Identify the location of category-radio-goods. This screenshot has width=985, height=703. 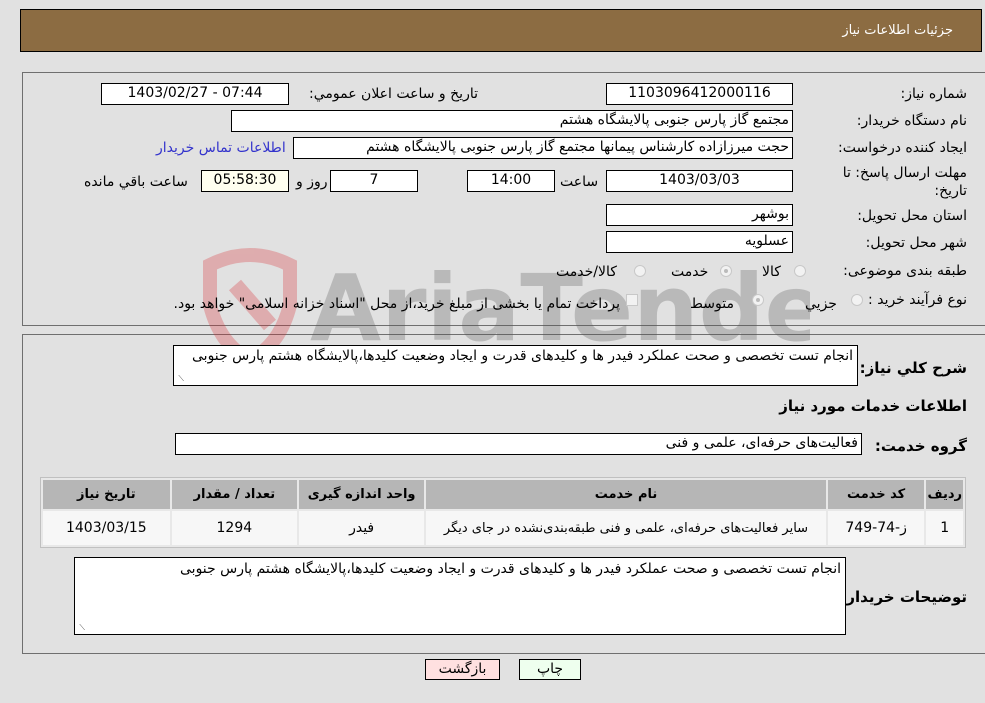
(800, 271).